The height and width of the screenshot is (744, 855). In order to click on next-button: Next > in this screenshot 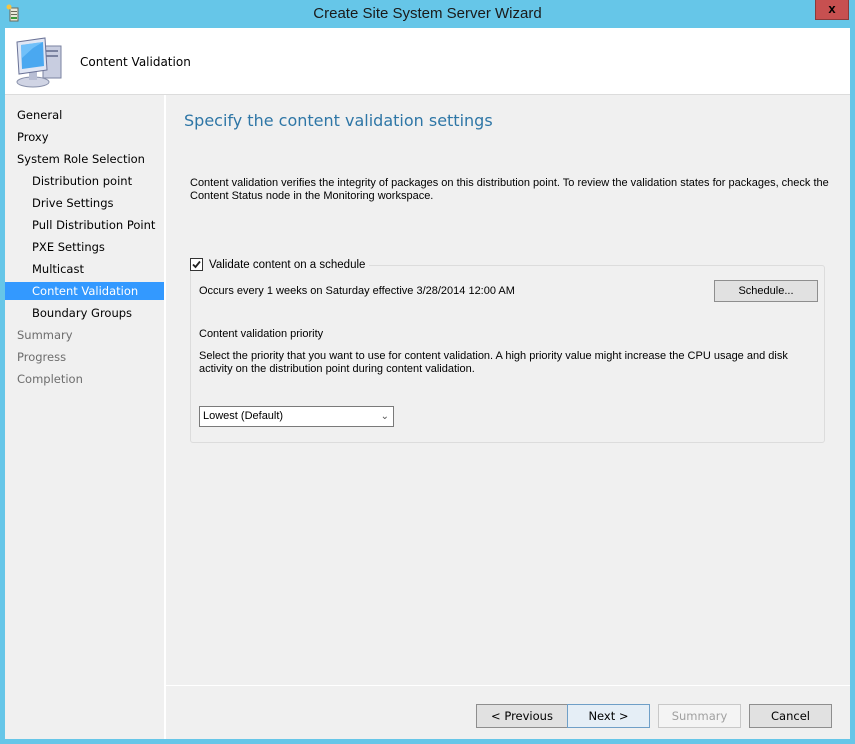, I will do `click(608, 716)`.